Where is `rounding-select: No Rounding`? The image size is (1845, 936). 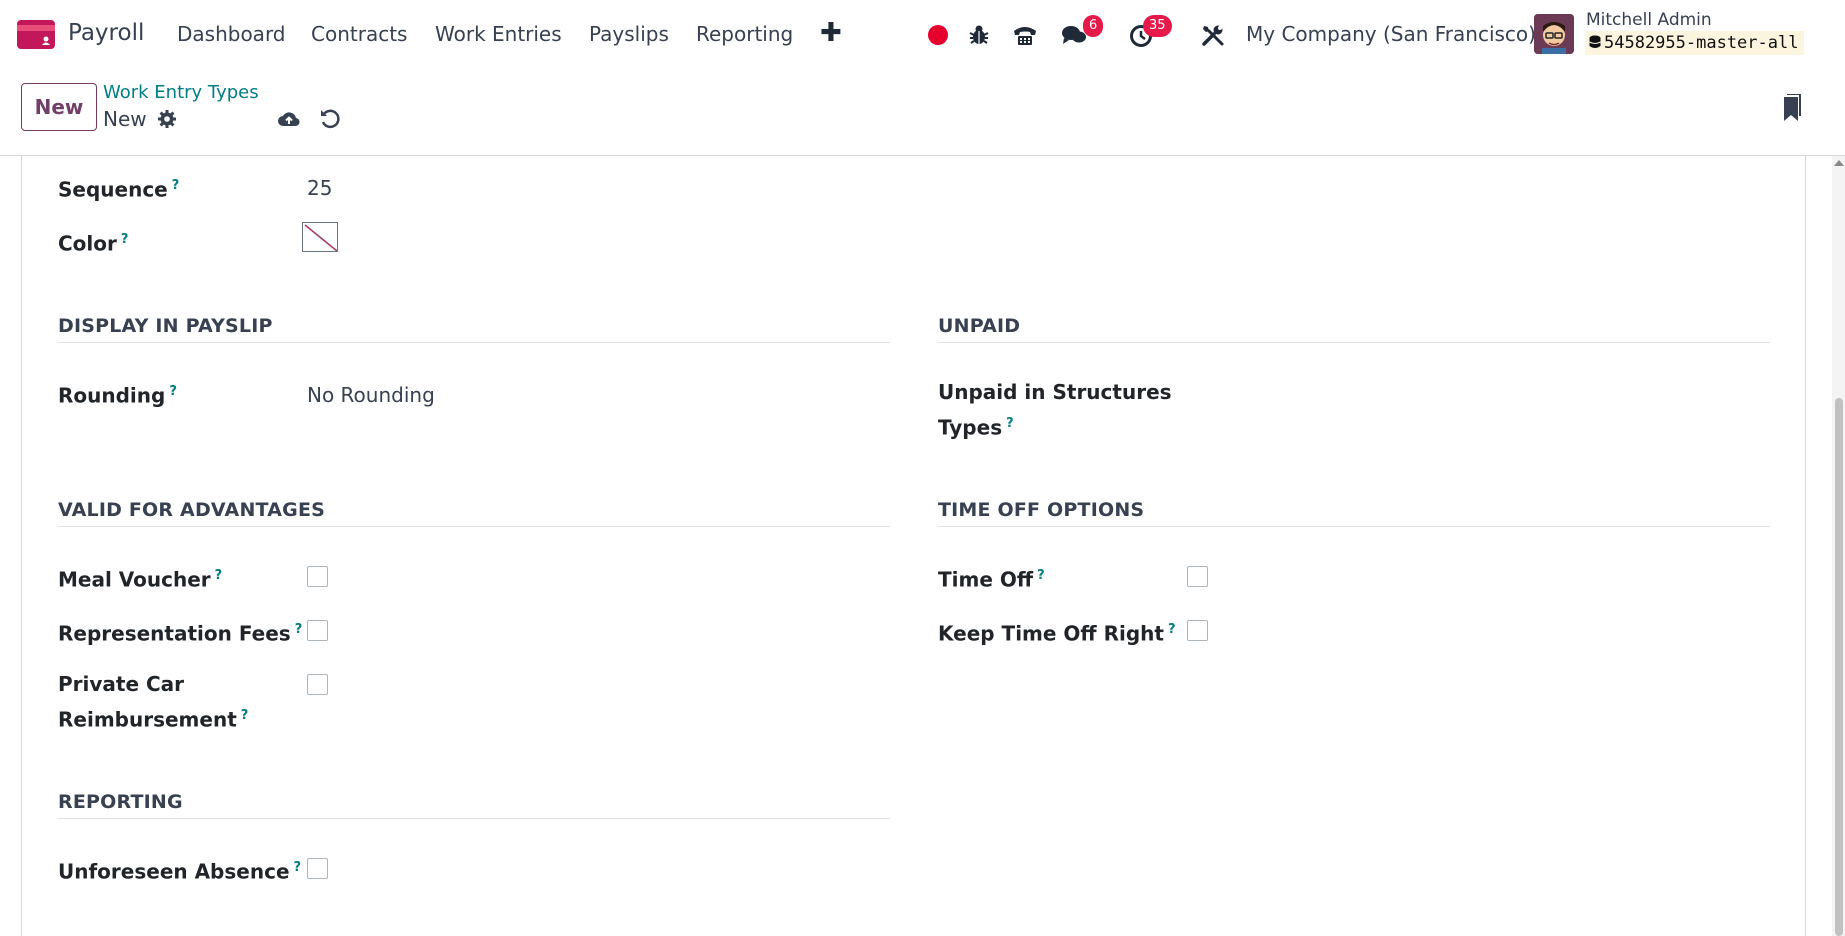 rounding-select: No Rounding is located at coordinates (371, 395).